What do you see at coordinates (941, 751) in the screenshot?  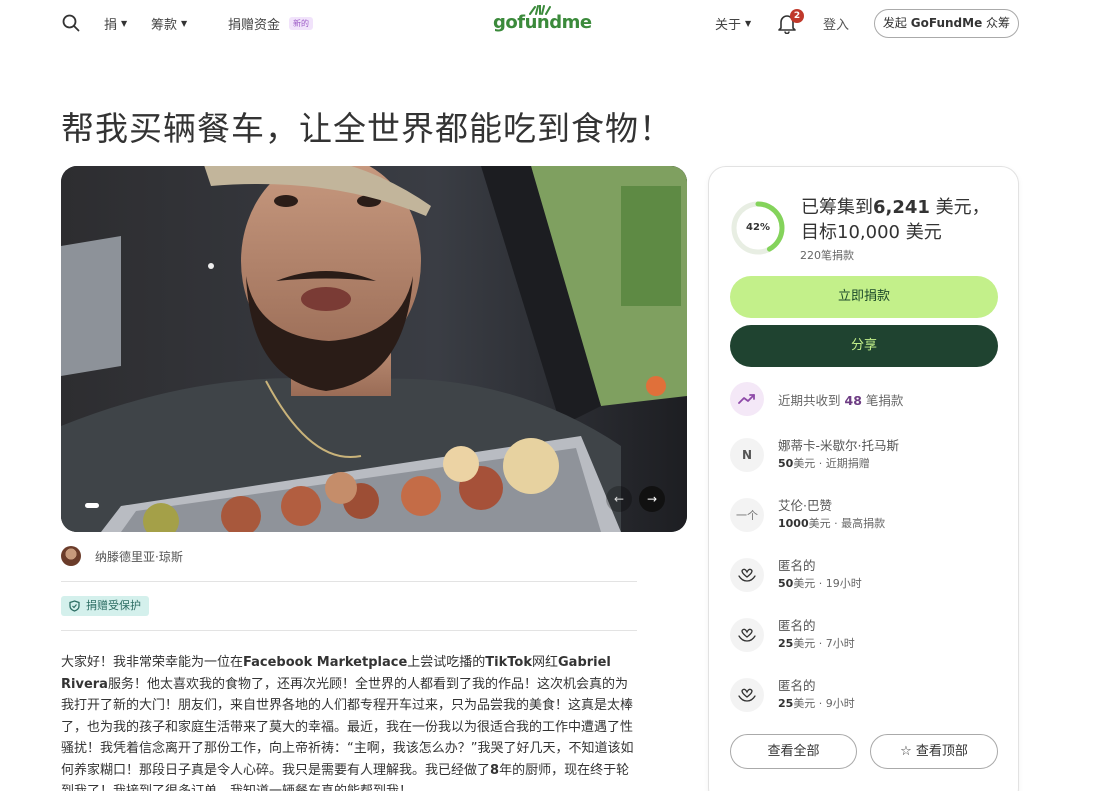 I see `see-top-label: 查看顶部` at bounding box center [941, 751].